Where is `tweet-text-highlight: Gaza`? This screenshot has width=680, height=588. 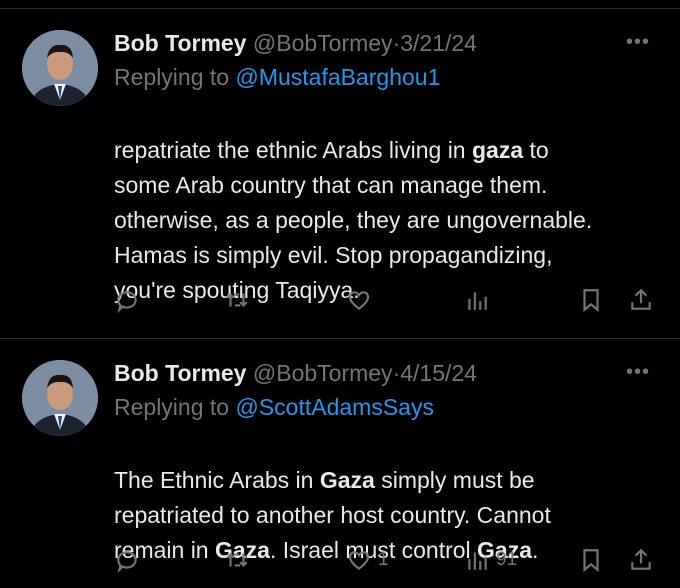
tweet-text-highlight: Gaza is located at coordinates (347, 480).